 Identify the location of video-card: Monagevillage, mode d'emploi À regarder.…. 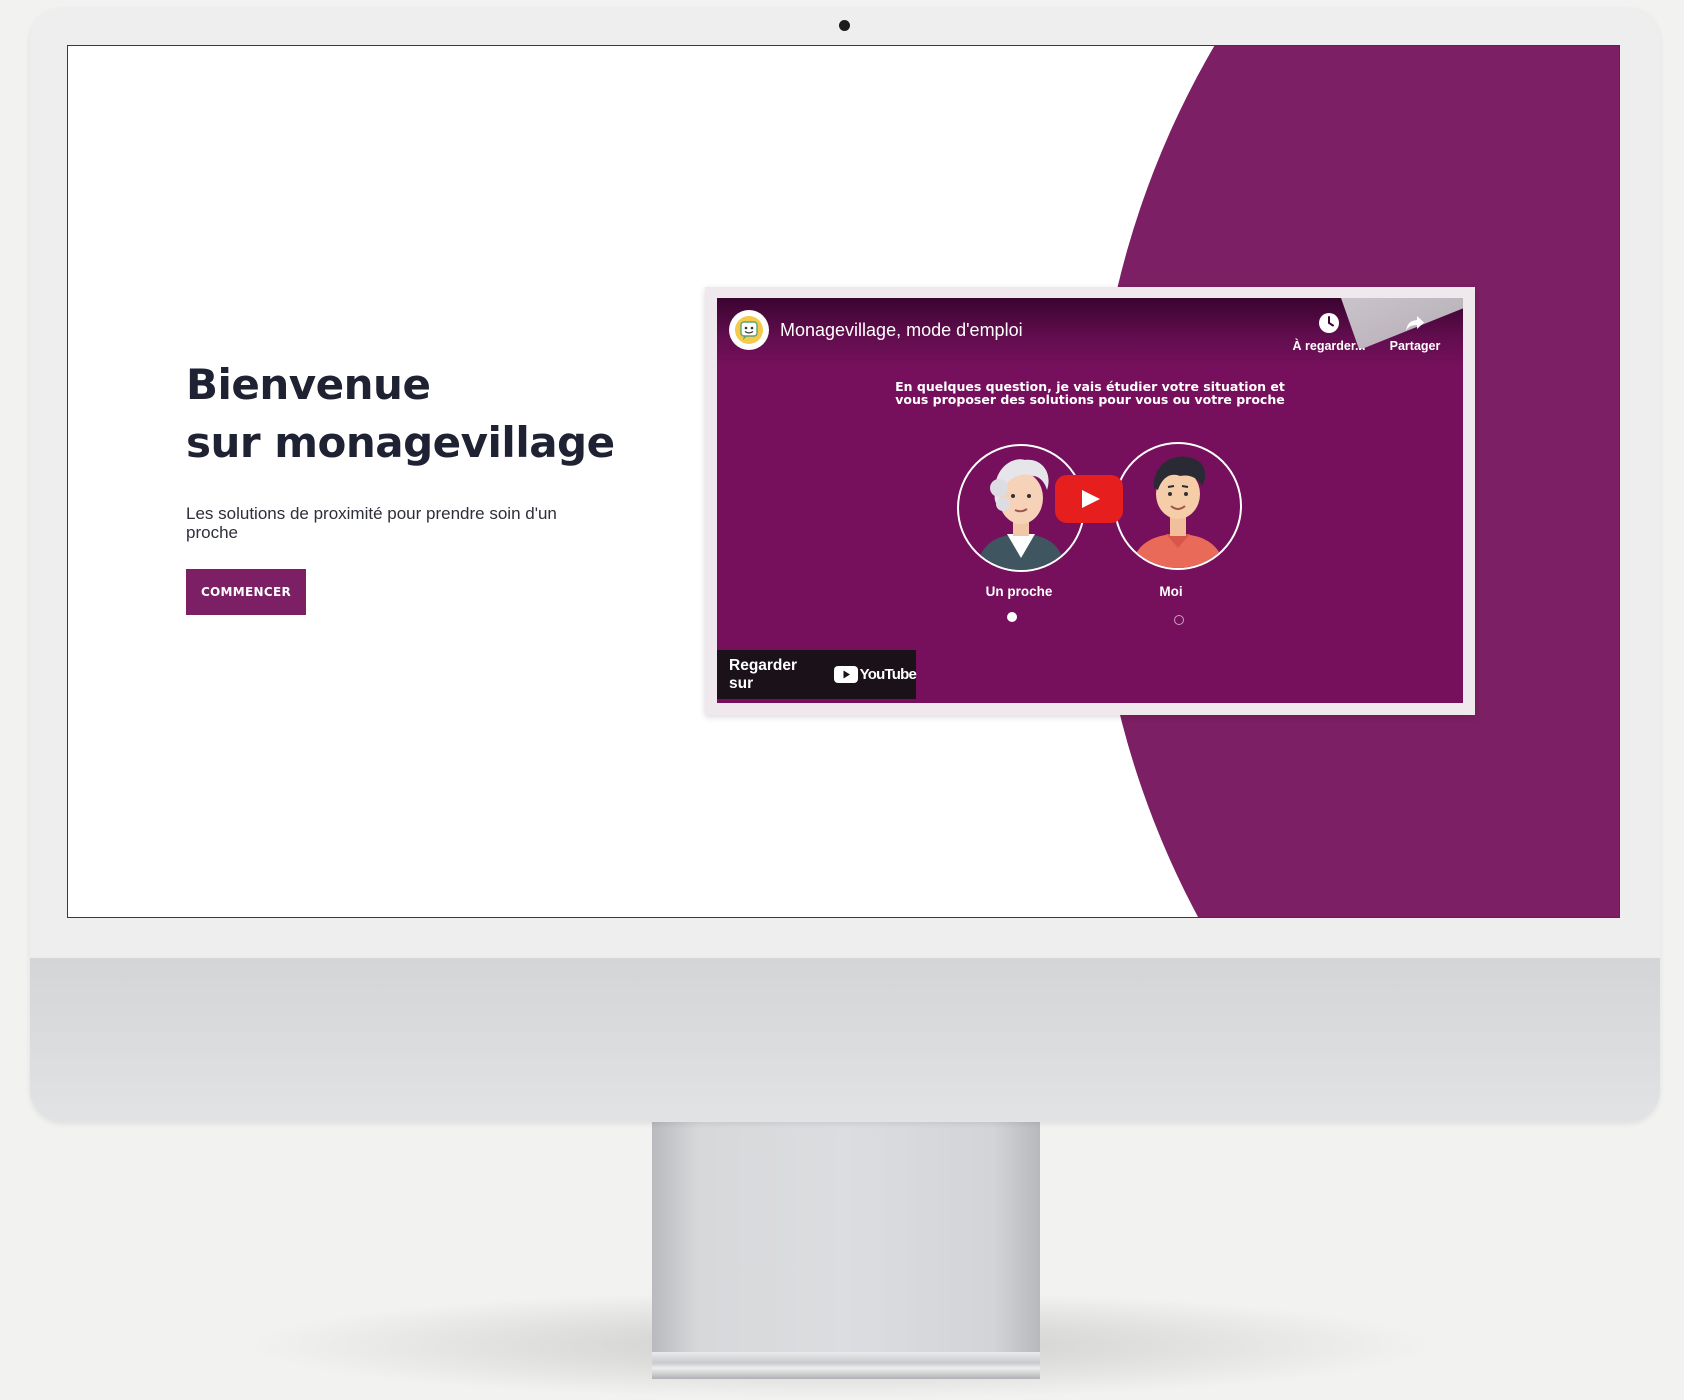
(1090, 501).